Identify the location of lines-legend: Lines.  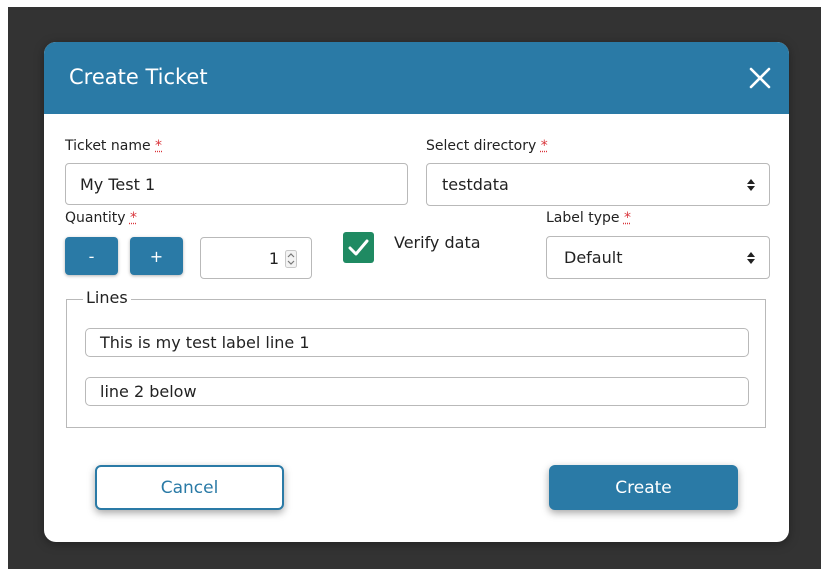
(107, 297).